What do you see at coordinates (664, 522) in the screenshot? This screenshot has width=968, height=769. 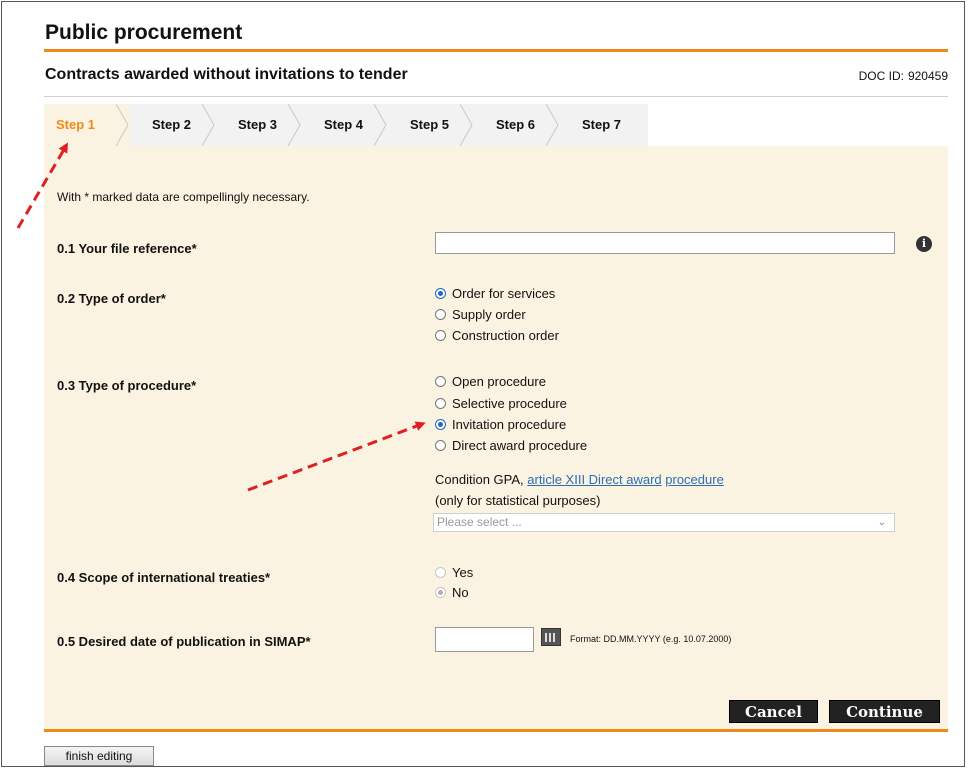 I see `condition-select: Please select ... ⌄` at bounding box center [664, 522].